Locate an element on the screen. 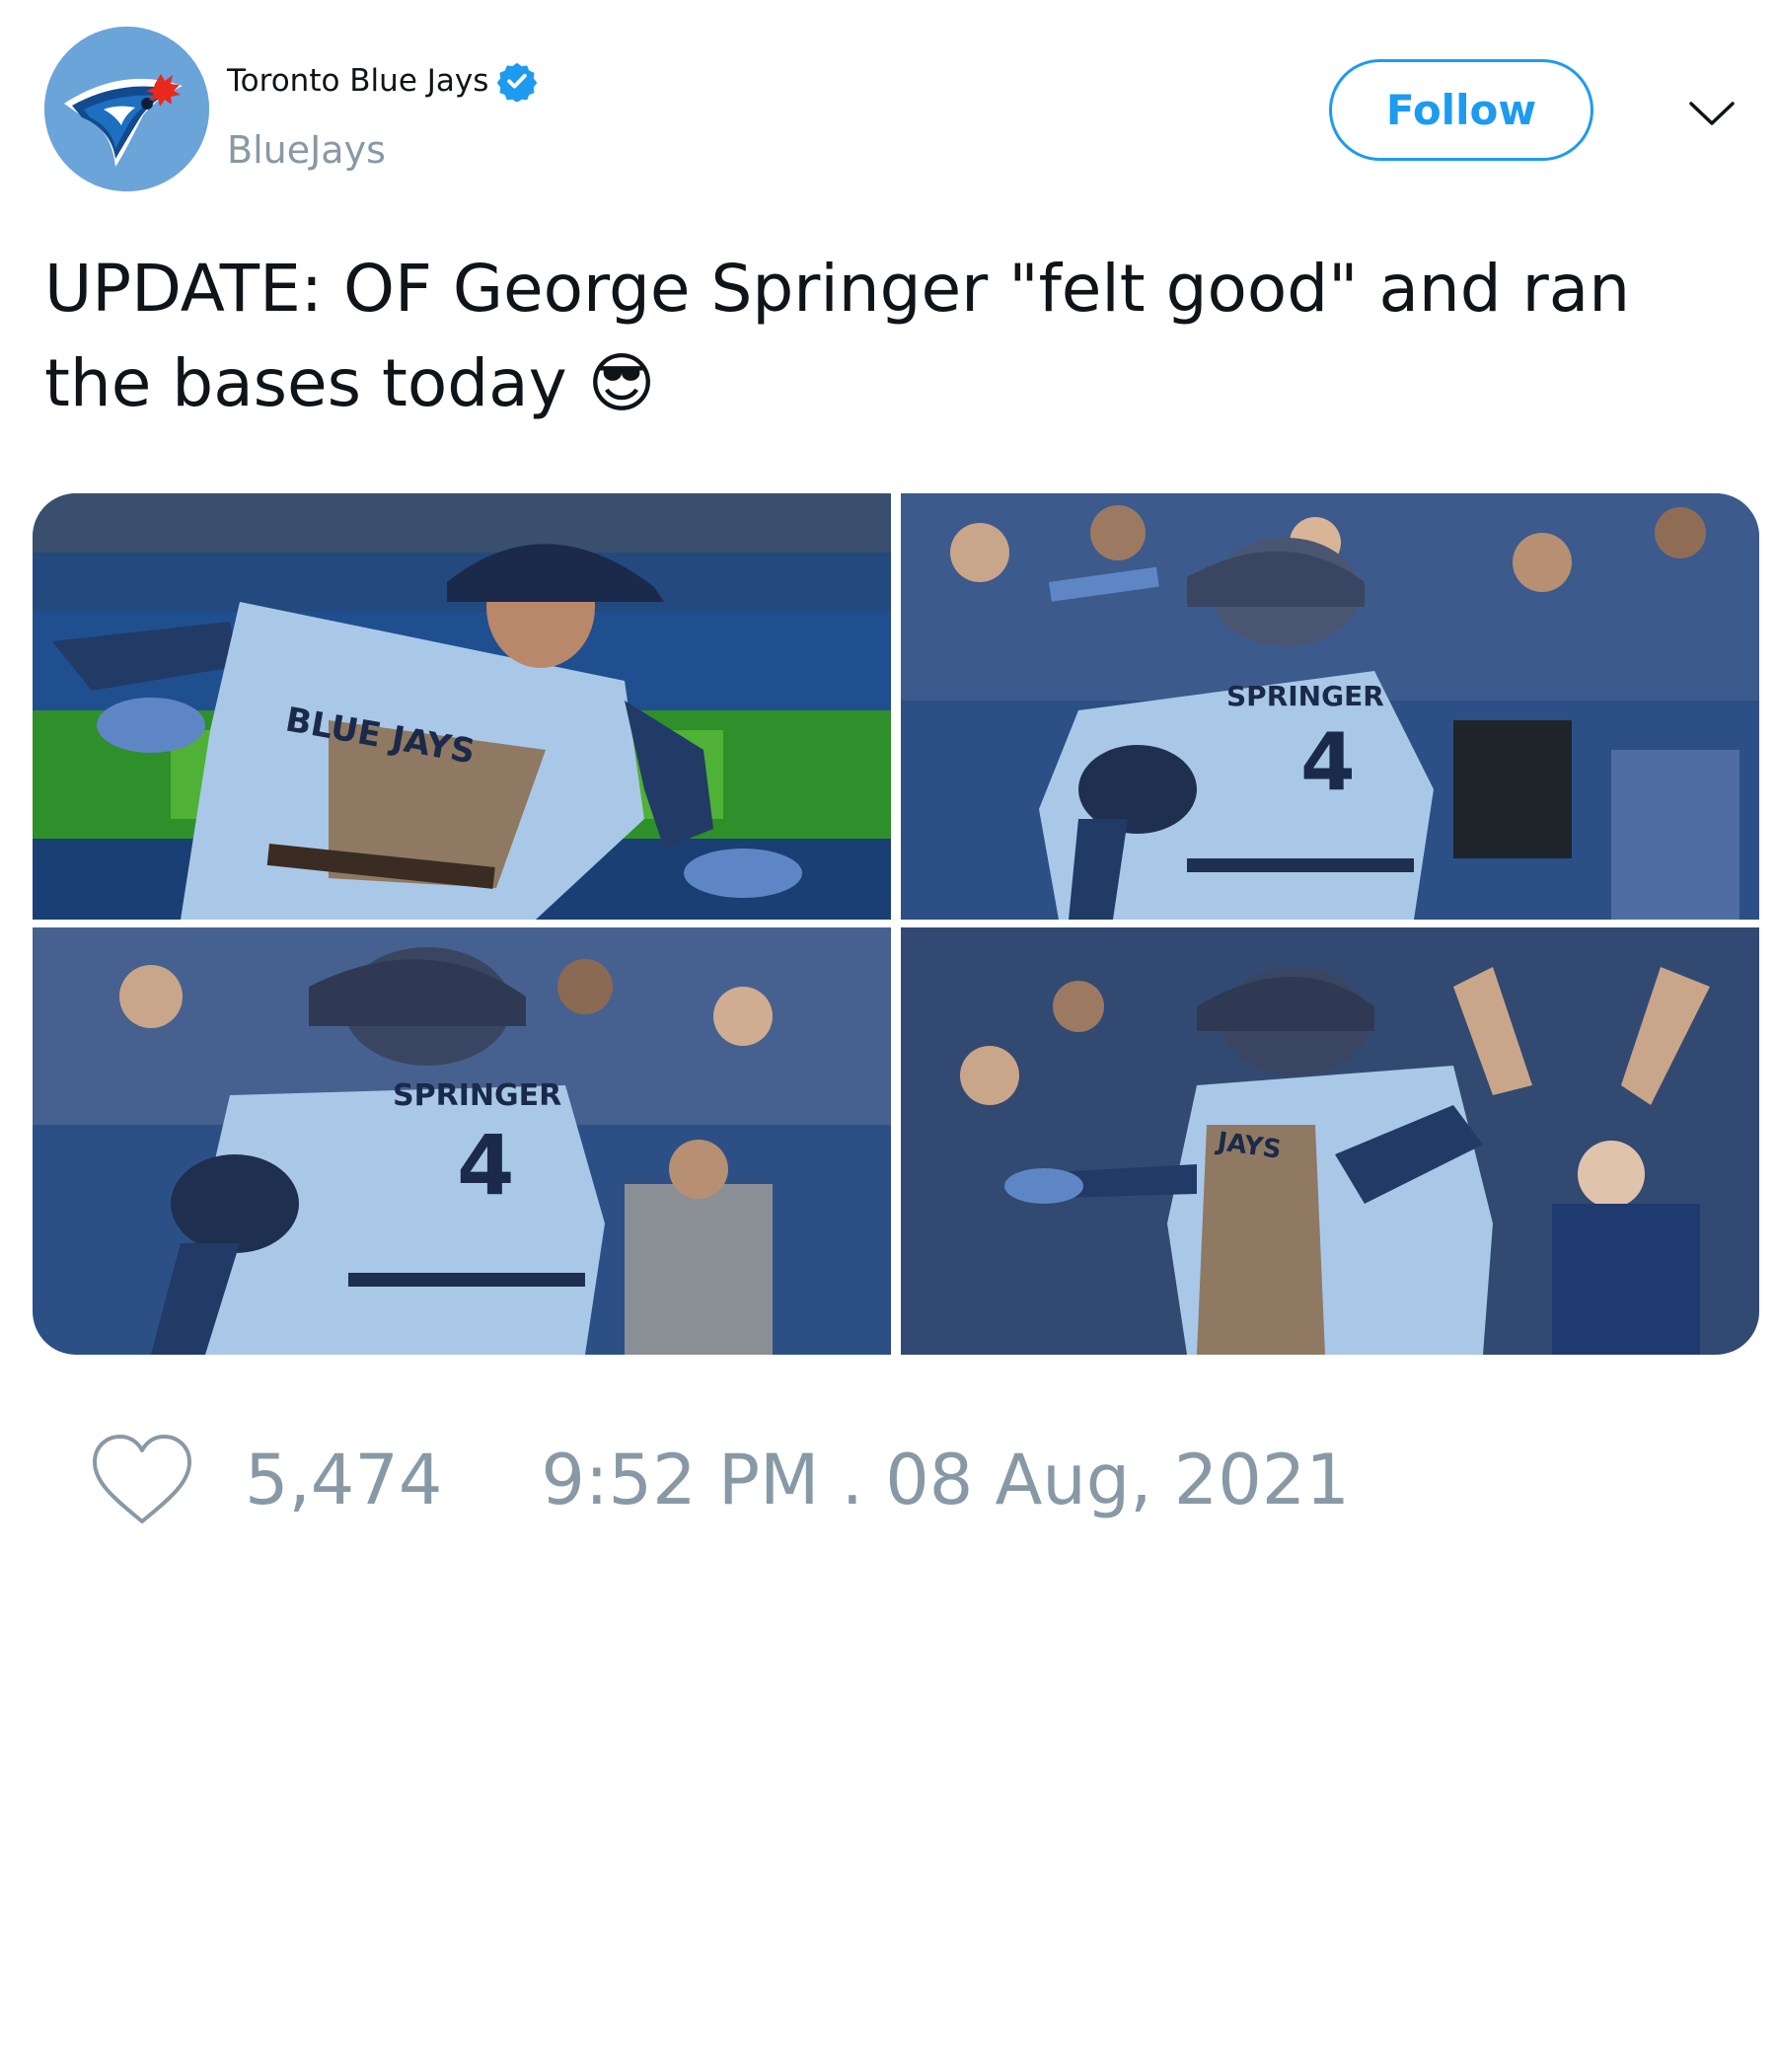 This screenshot has height=2072, width=1776. timestamp: 9:52 PM . 08 Aug, 2021 is located at coordinates (945, 1480).